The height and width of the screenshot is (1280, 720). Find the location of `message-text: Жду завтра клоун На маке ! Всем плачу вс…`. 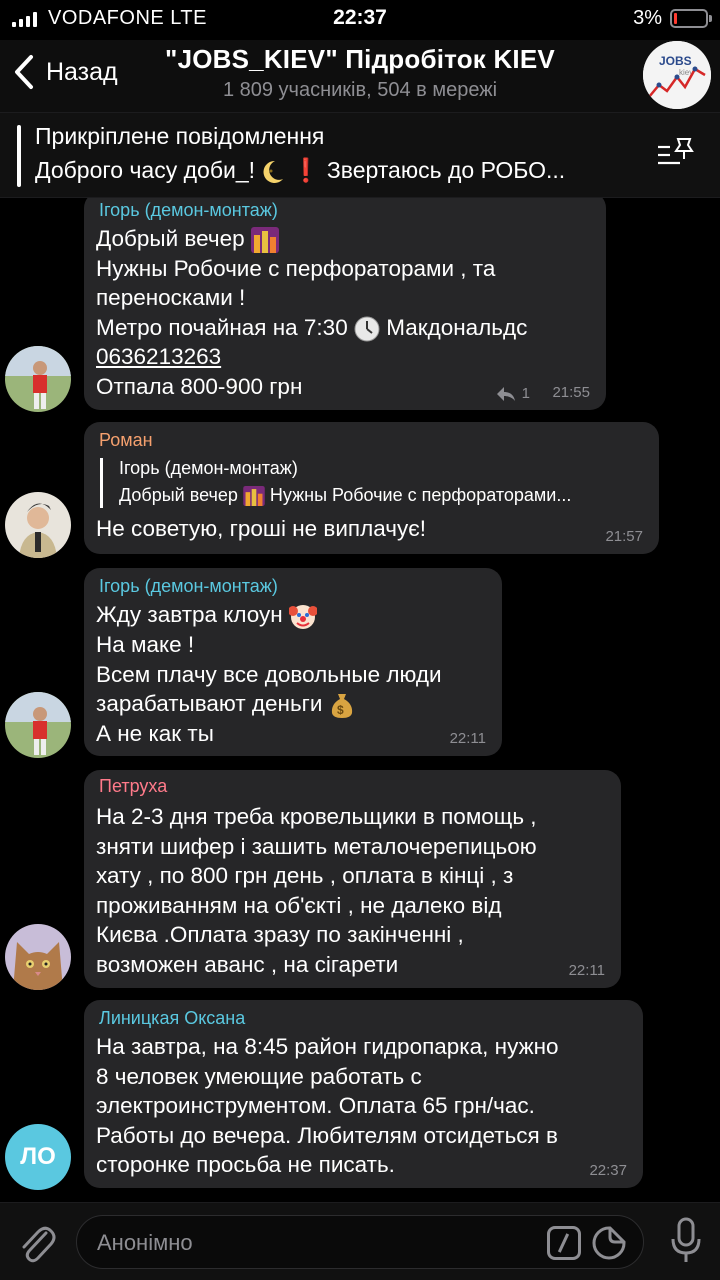

message-text: Жду завтра клоун На маке ! Всем плачу вс… is located at coordinates (269, 674).